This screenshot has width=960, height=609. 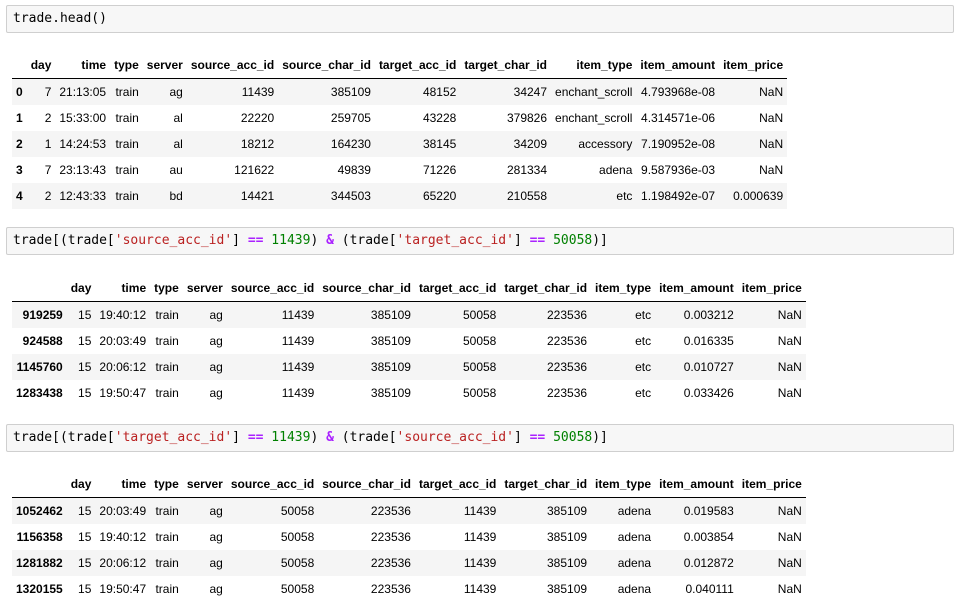 I want to click on column-header: item_price, so click(x=771, y=484).